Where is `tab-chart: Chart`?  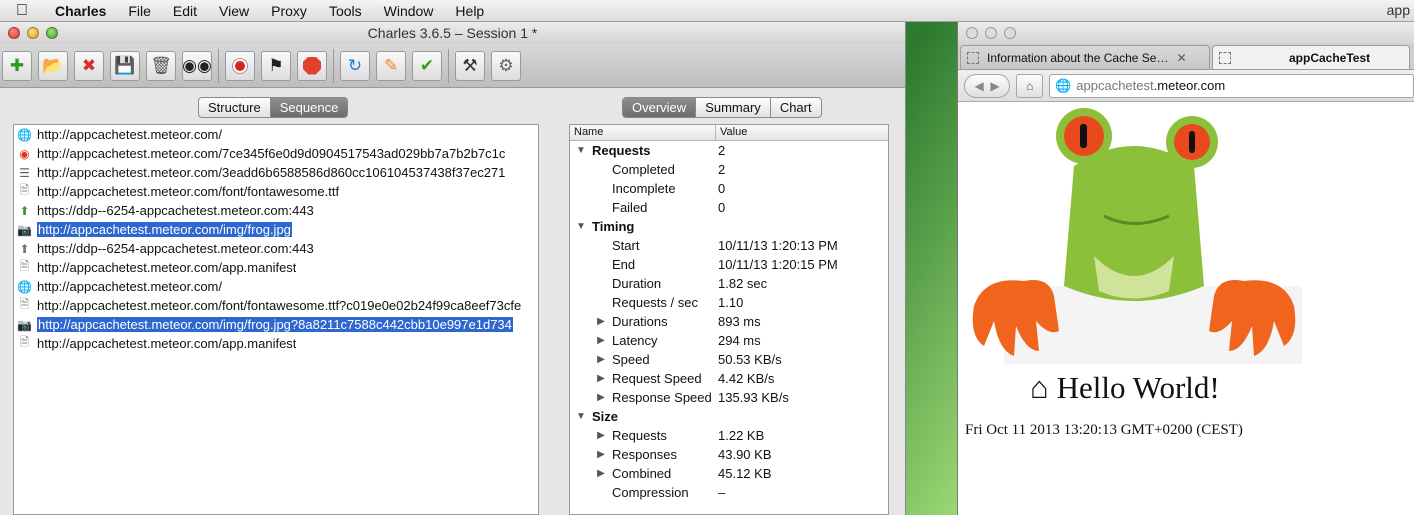 tab-chart: Chart is located at coordinates (795, 107).